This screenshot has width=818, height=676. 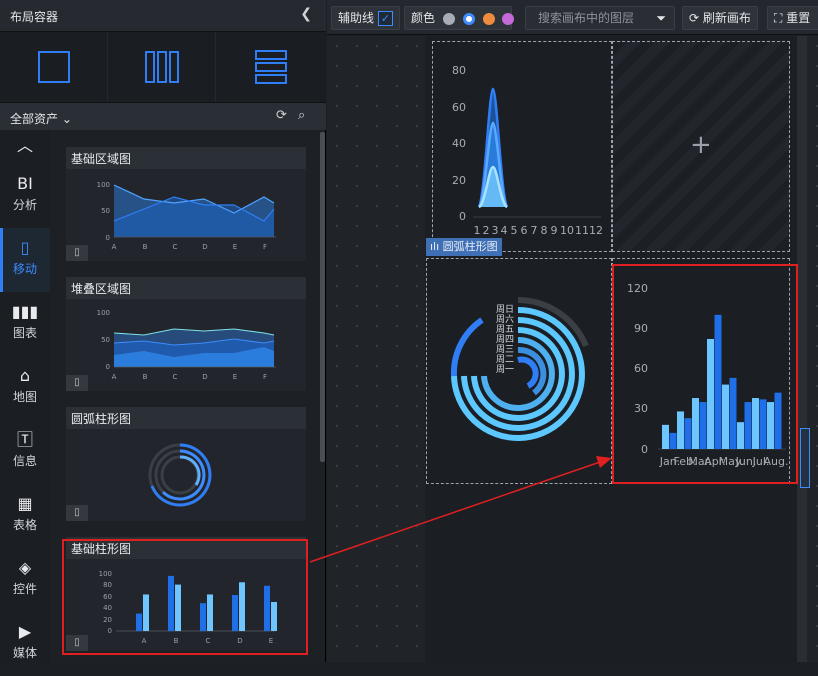 What do you see at coordinates (495, 230) in the screenshot?
I see `tick-label: 3` at bounding box center [495, 230].